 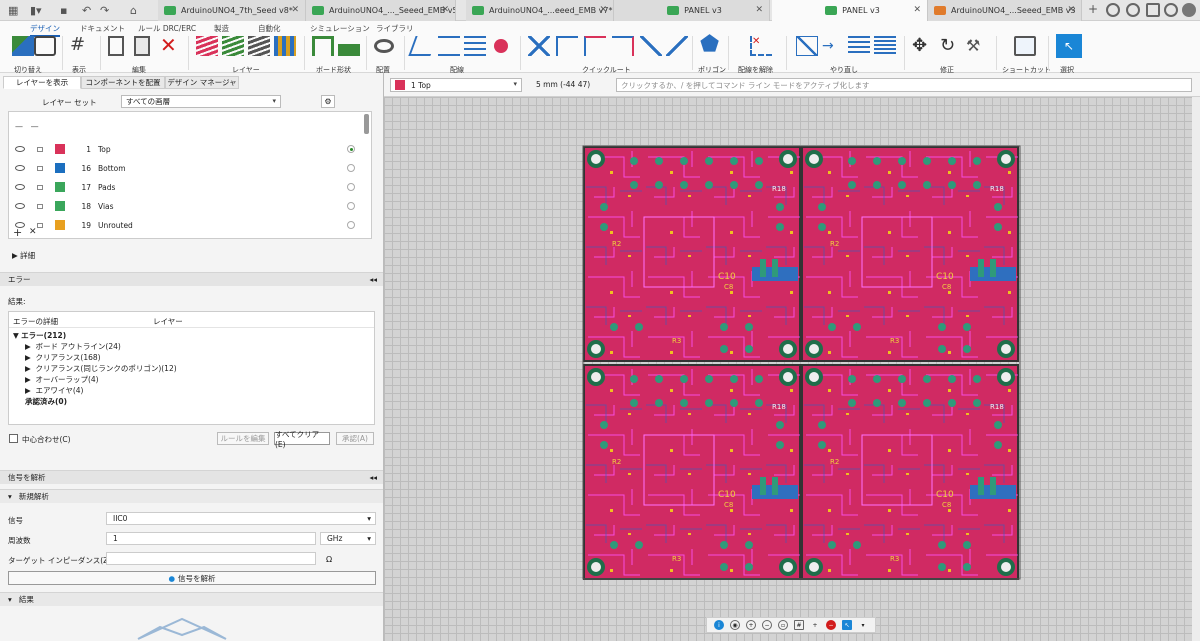 What do you see at coordinates (567, 46) in the screenshot?
I see `quickroute-net-icon` at bounding box center [567, 46].